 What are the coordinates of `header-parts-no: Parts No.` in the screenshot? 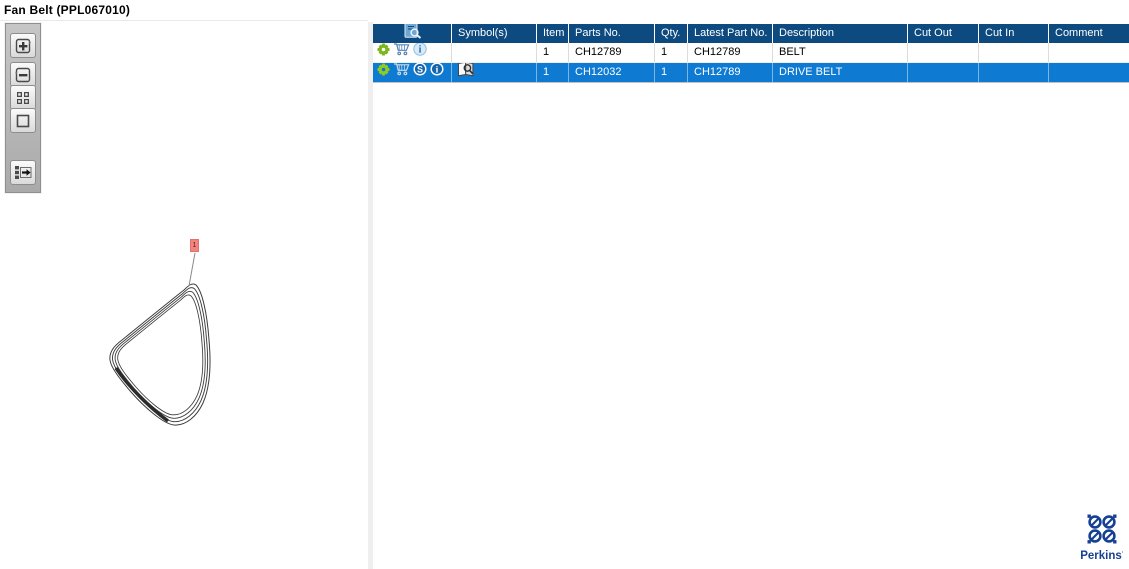 It's located at (612, 33).